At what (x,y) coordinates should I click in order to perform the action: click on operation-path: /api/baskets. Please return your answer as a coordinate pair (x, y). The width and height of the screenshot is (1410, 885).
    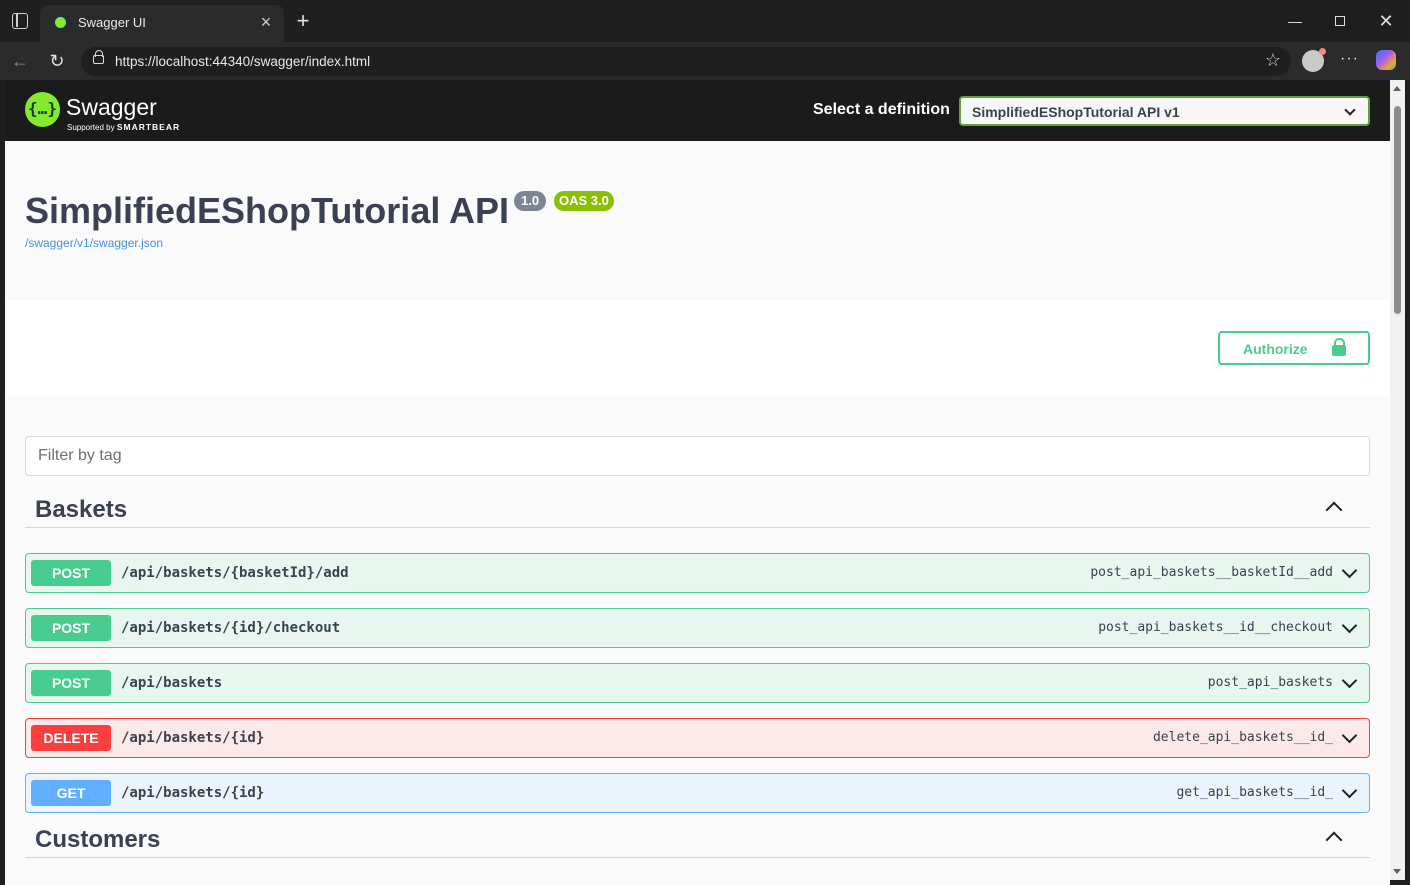
    Looking at the image, I should click on (172, 683).